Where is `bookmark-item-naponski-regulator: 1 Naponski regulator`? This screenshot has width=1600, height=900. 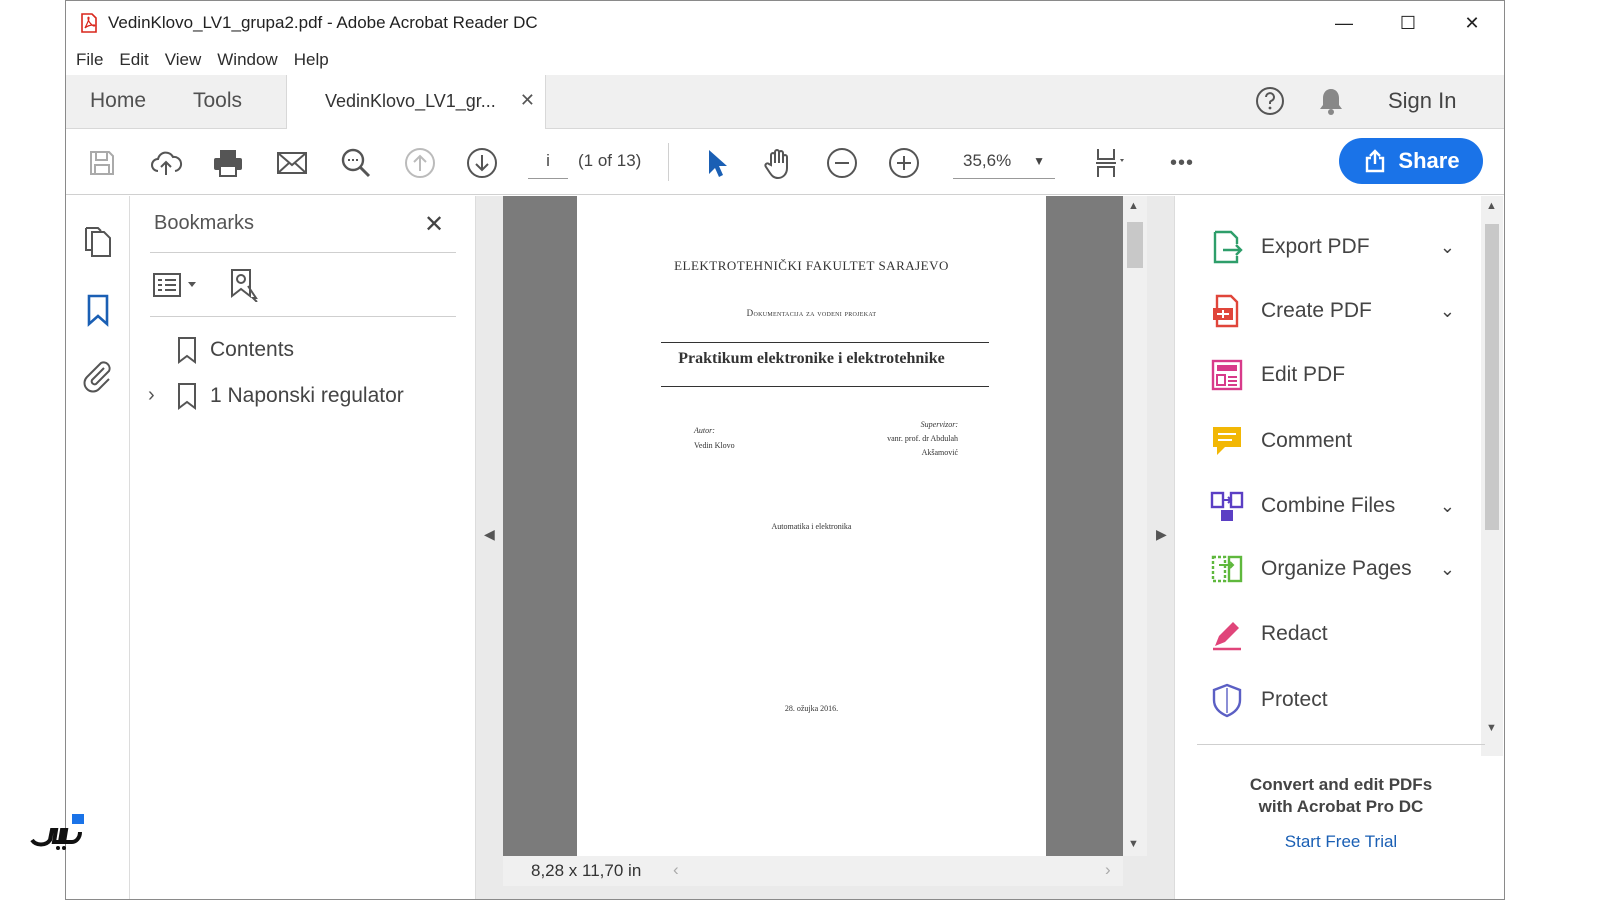 bookmark-item-naponski-regulator: 1 Naponski regulator is located at coordinates (307, 396).